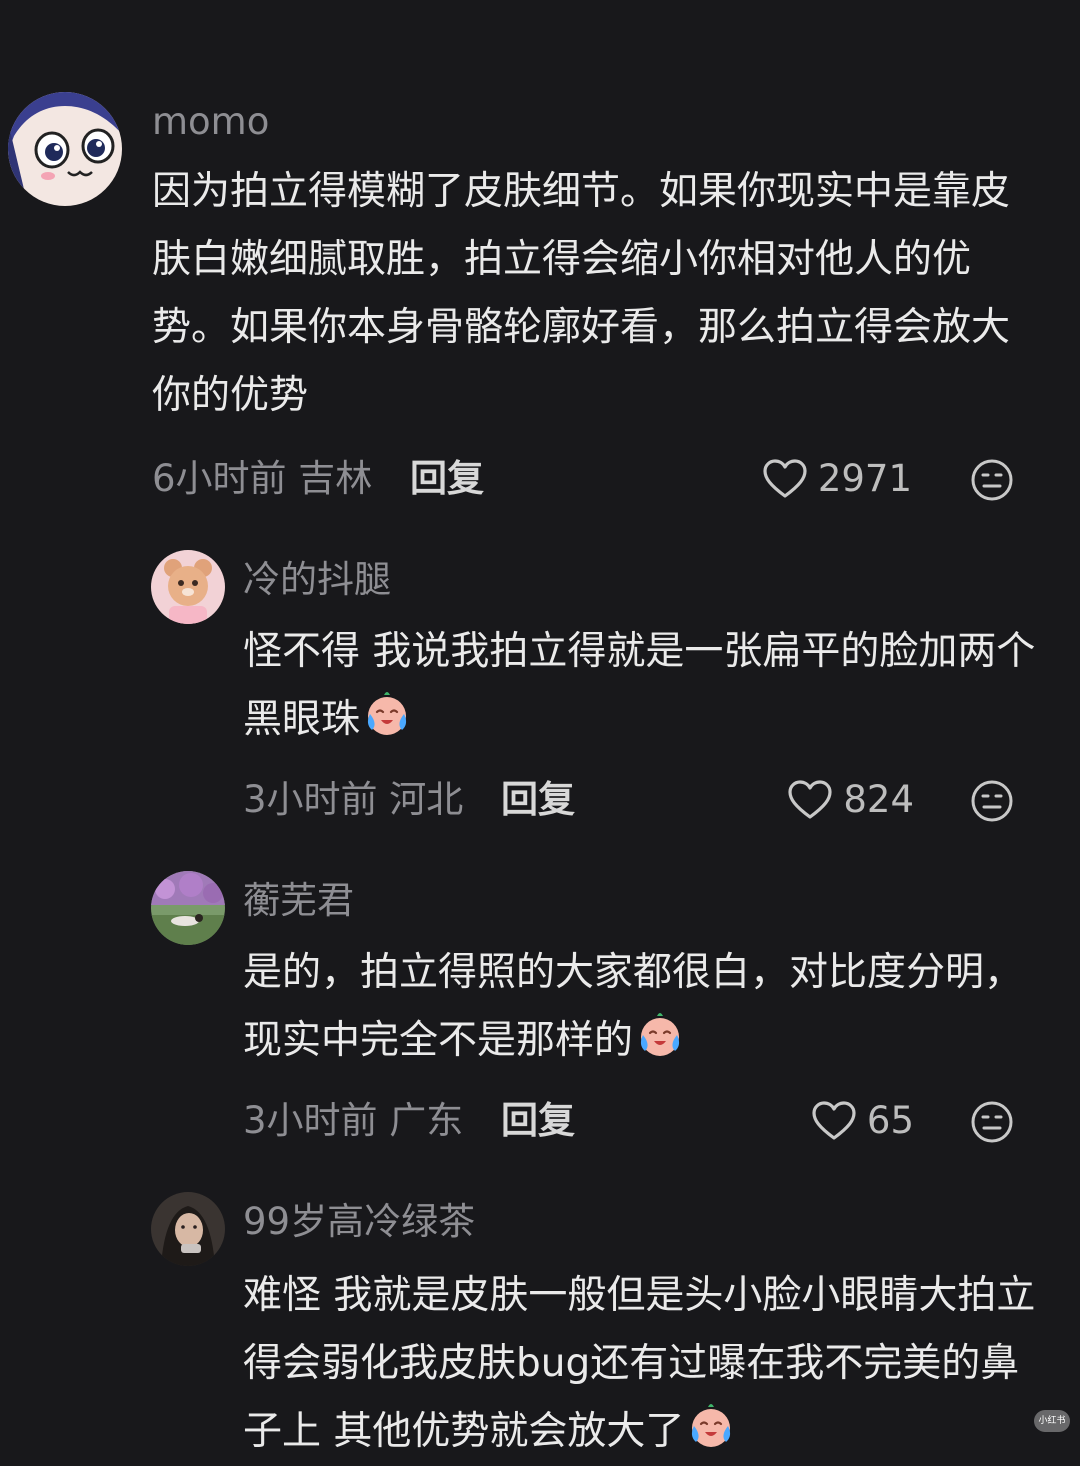  I want to click on time-location: 6小时前 吉林, so click(262, 478).